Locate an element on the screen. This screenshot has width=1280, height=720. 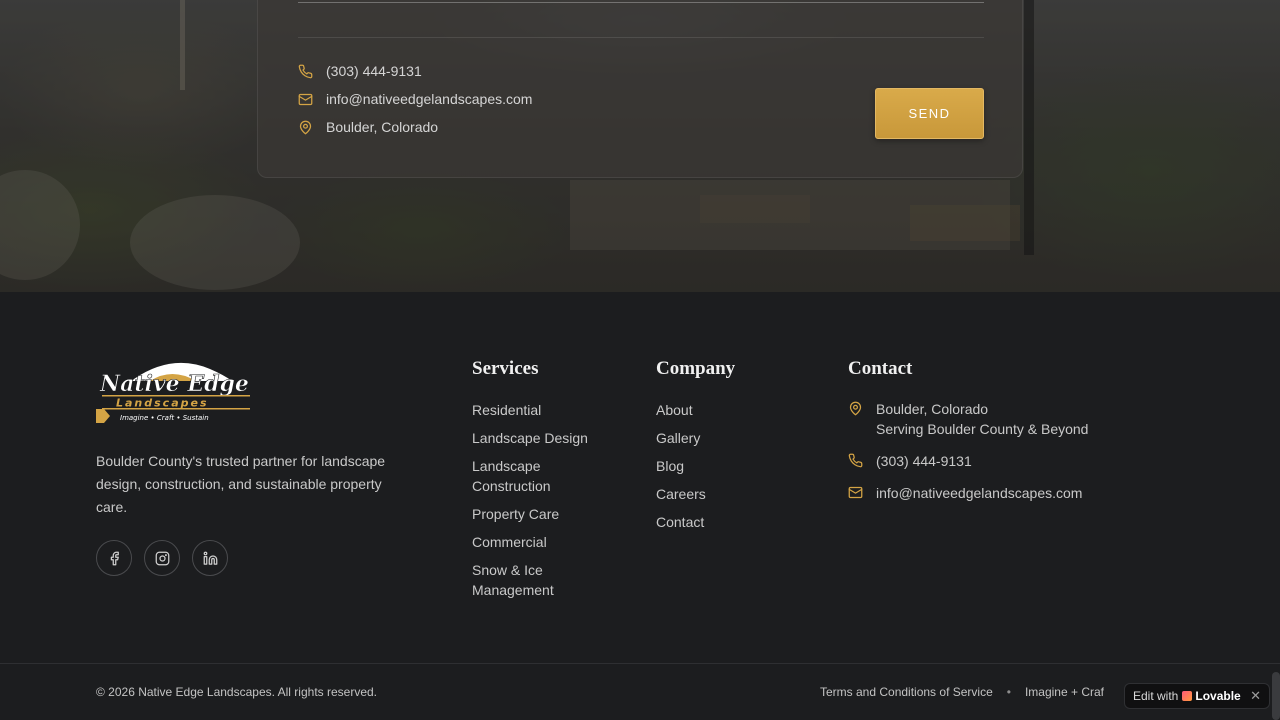
company-item-contact: Contact is located at coordinates (726, 522).